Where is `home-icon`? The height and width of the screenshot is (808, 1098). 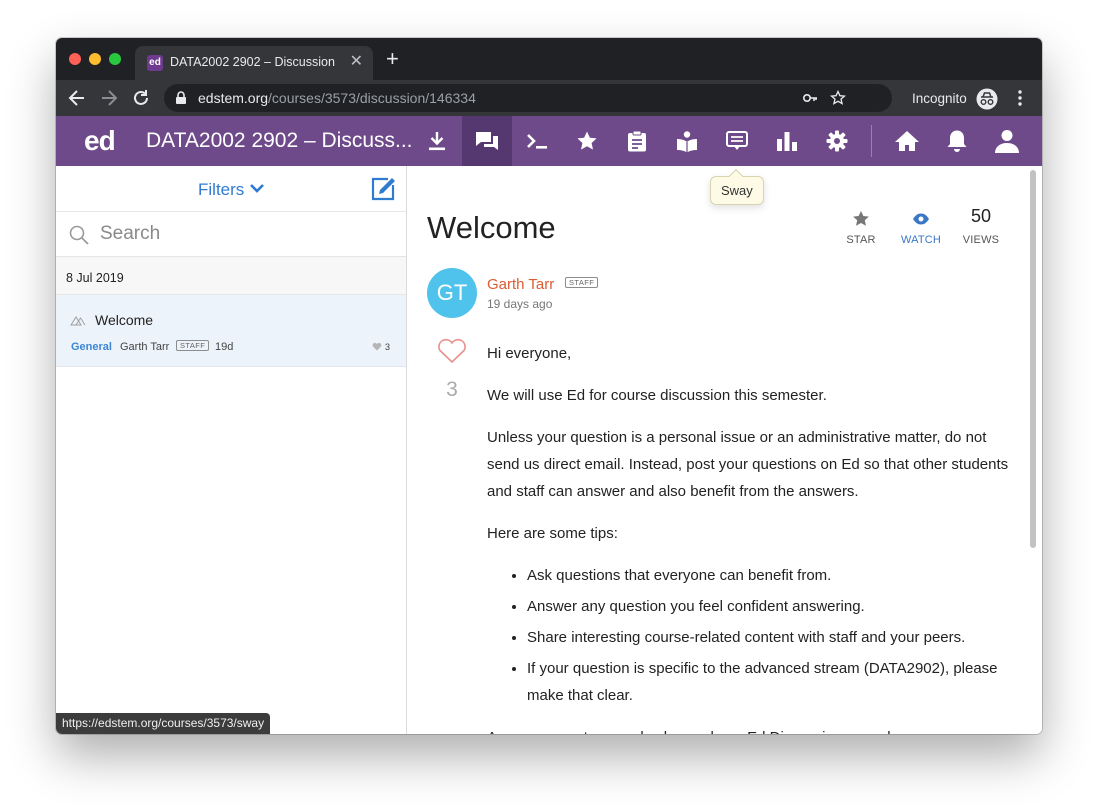
home-icon is located at coordinates (907, 141).